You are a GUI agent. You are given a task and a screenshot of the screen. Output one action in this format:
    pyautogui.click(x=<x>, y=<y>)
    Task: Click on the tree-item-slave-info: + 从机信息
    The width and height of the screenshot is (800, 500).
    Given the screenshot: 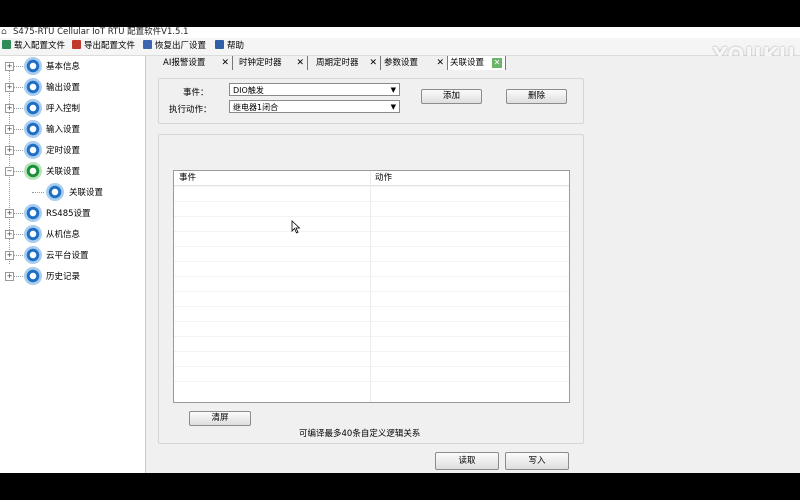 What is the action you would take?
    pyautogui.click(x=72, y=234)
    